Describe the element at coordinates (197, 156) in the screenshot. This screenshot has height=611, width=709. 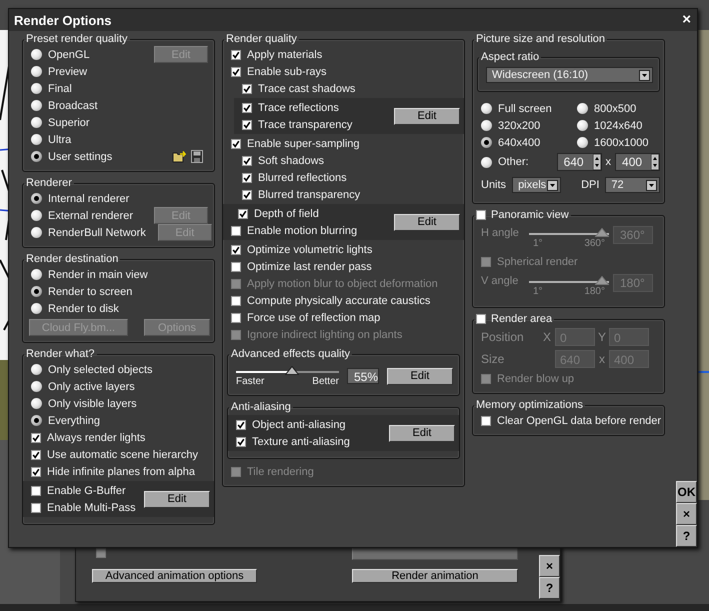
I see `save-icon` at that location.